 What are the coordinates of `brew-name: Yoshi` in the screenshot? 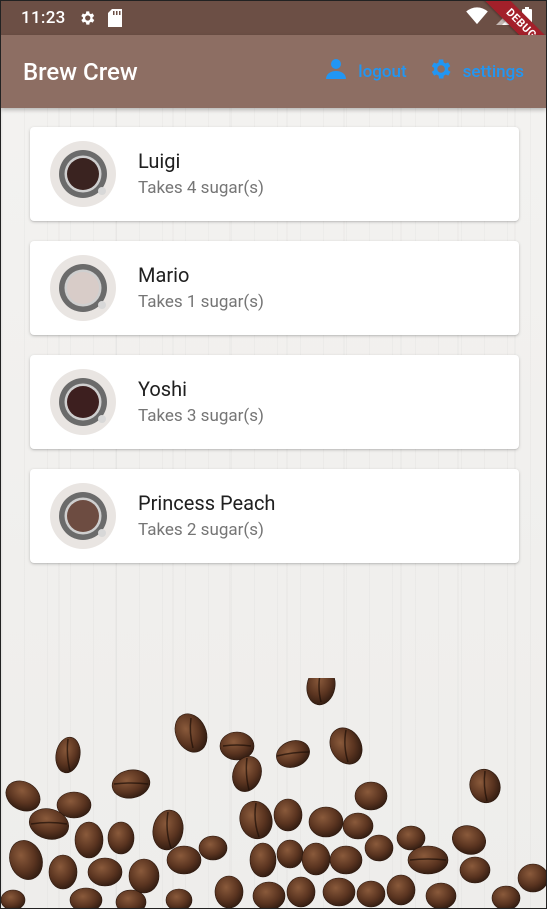 It's located at (162, 389).